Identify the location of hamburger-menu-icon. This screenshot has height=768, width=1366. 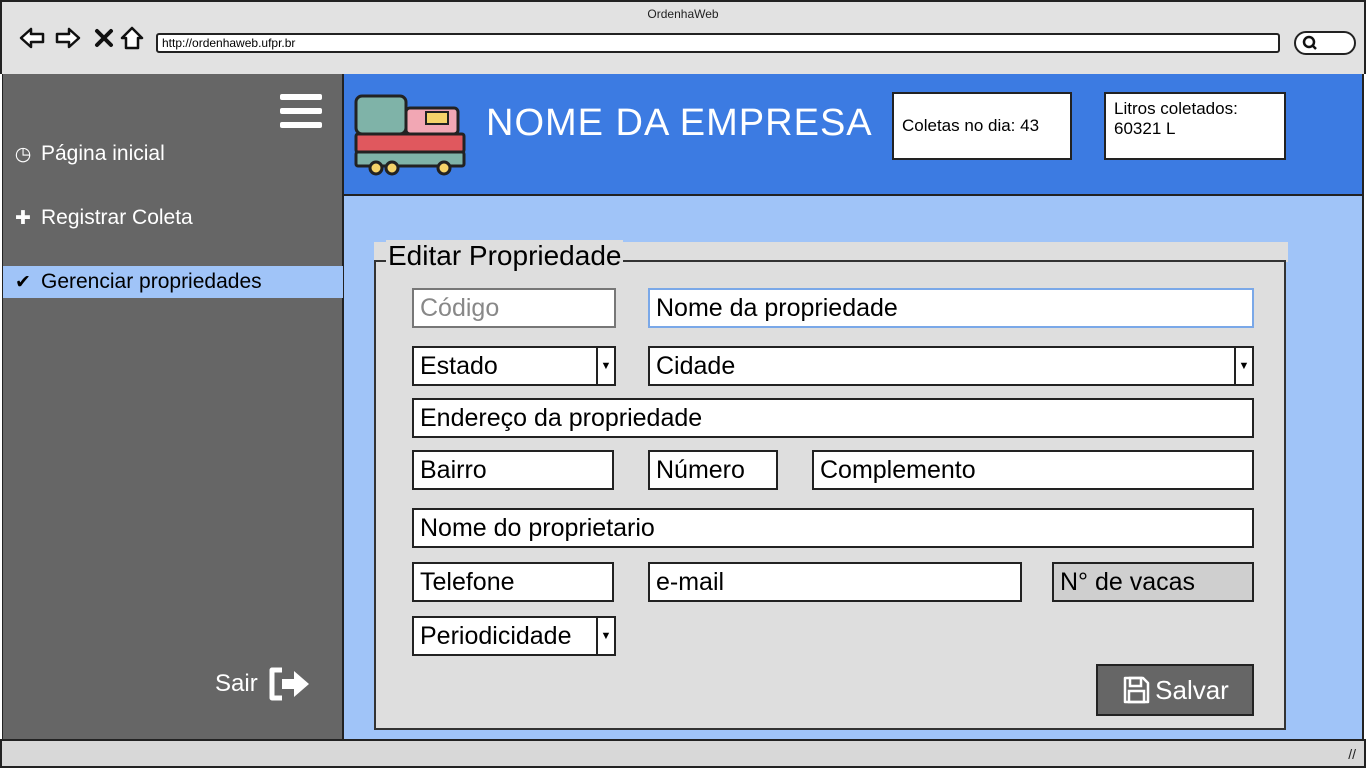
(301, 111).